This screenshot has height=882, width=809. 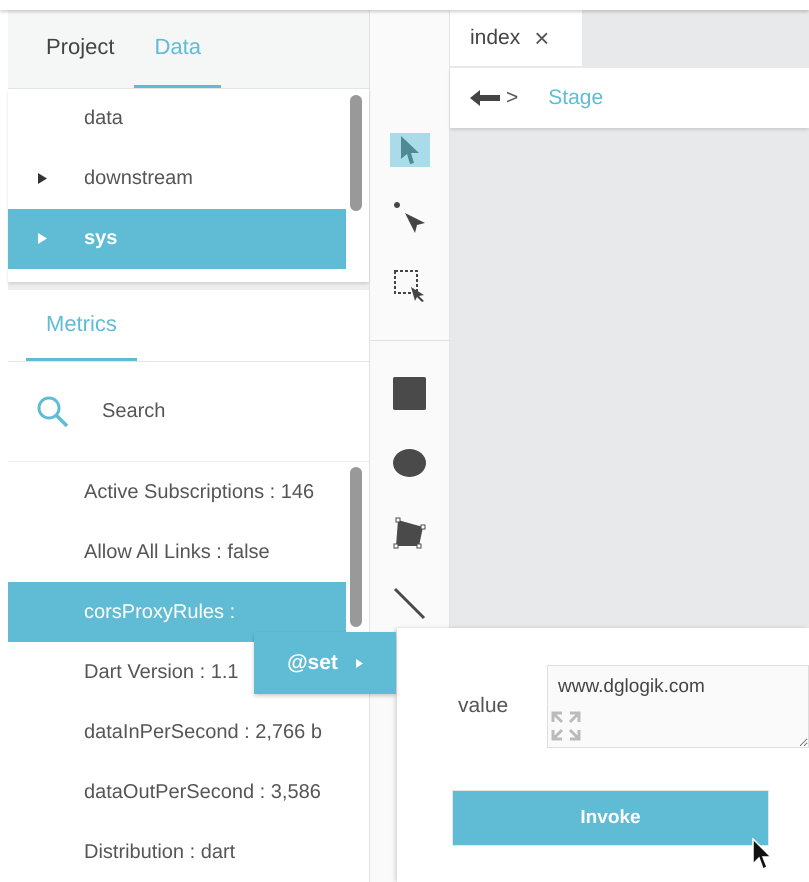 What do you see at coordinates (177, 852) in the screenshot?
I see `metric-item: Distribution : dart` at bounding box center [177, 852].